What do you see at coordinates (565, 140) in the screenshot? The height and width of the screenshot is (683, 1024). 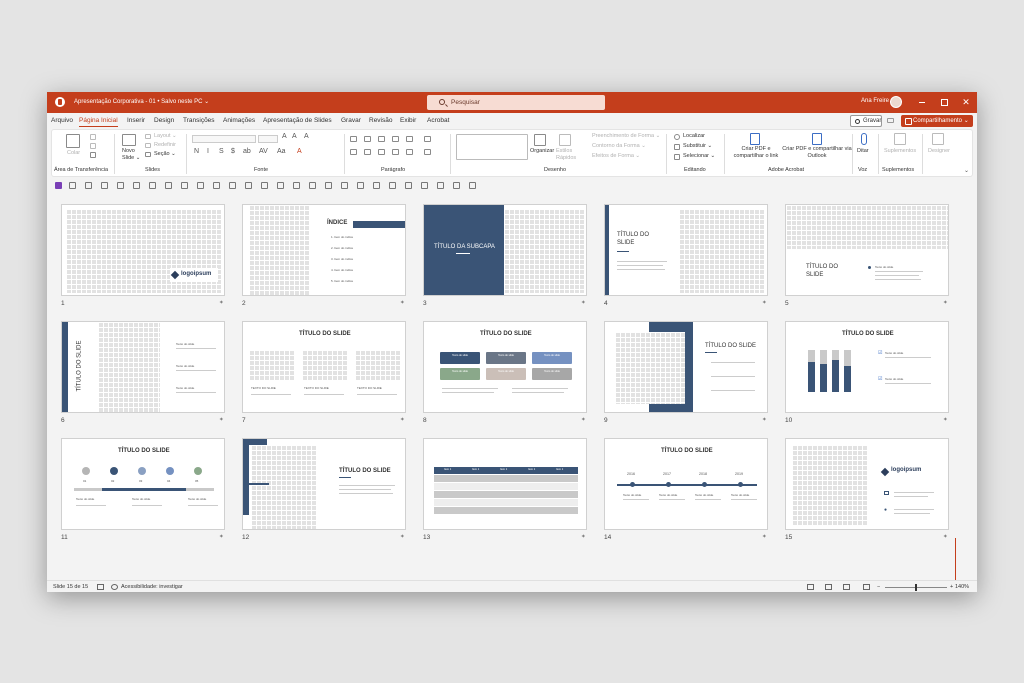 I see `quick-styles-icon` at bounding box center [565, 140].